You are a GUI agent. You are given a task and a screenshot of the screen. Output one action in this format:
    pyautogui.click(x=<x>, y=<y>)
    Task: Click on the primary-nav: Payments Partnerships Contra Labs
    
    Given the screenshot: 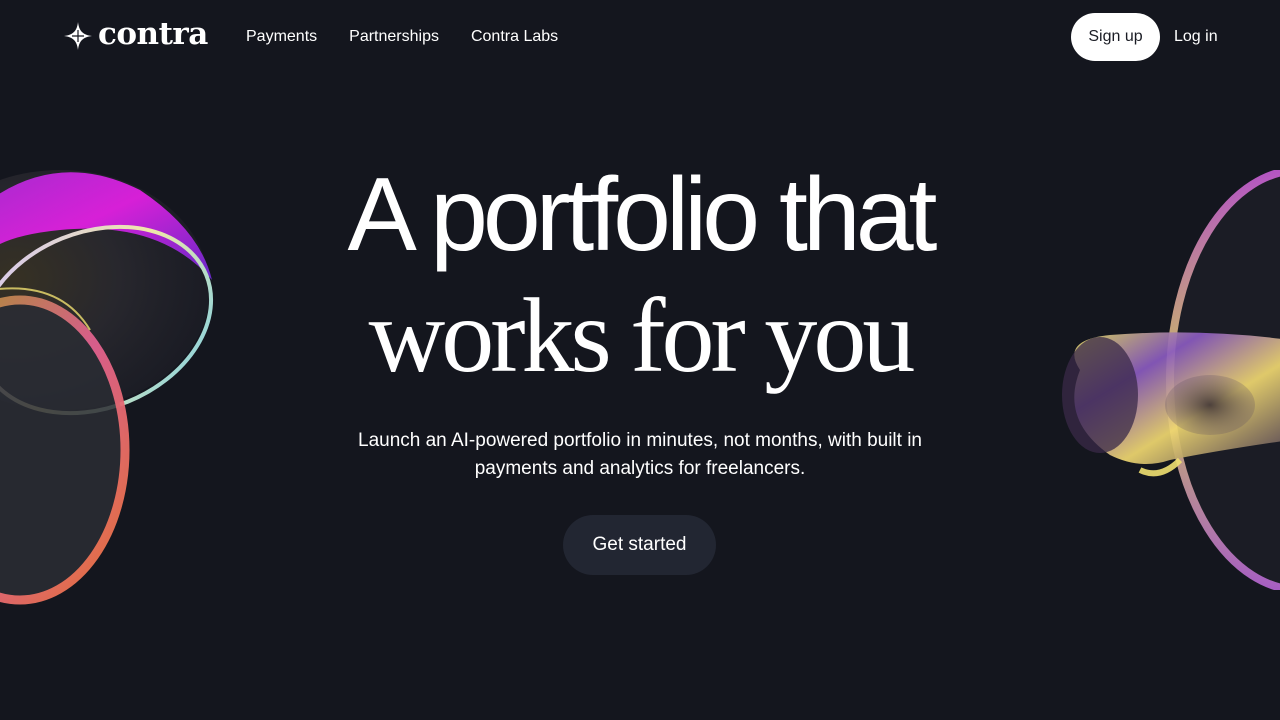 What is the action you would take?
    pyautogui.click(x=418, y=37)
    